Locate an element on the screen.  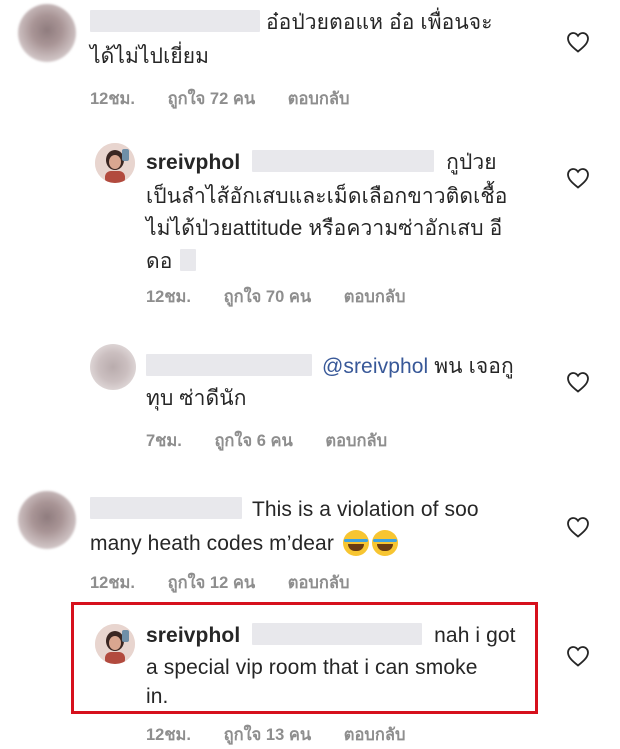
comment-text-line2: ได้ไม่ไปเยี่ยม is located at coordinates (150, 56).